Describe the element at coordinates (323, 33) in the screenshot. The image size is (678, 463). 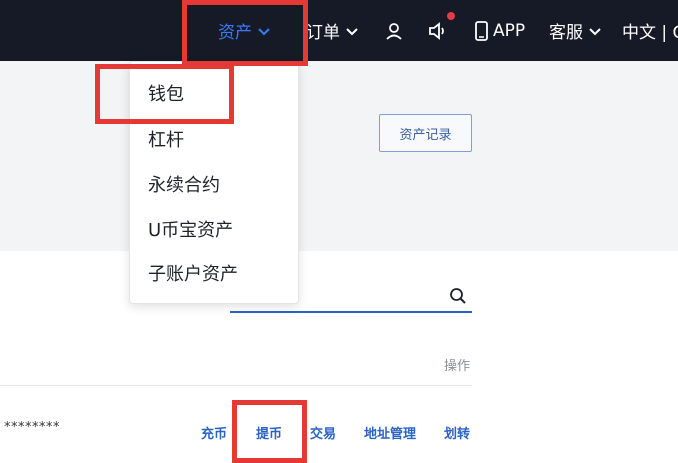
I see `nav-orders-label: 订单` at that location.